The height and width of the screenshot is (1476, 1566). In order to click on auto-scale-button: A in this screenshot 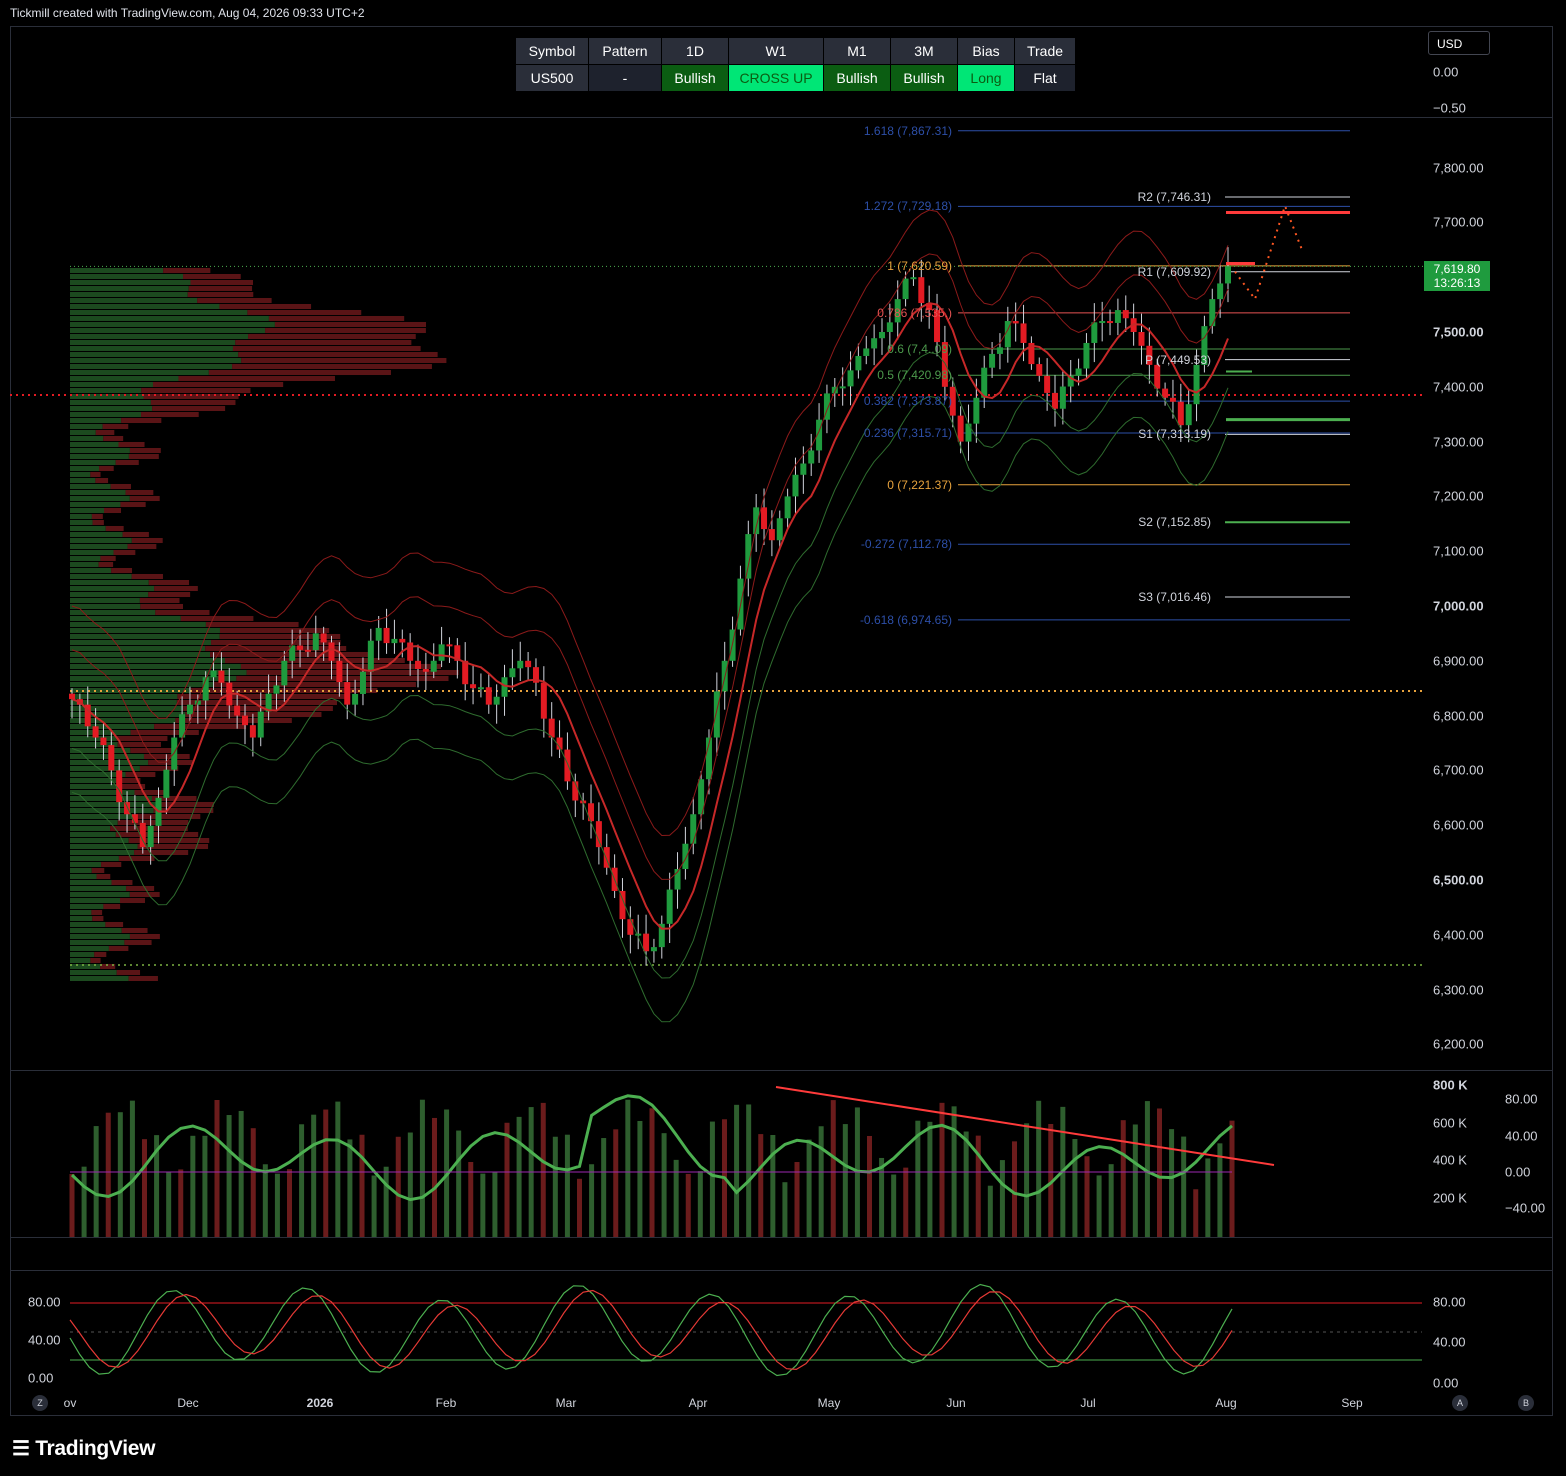, I will do `click(1460, 1403)`.